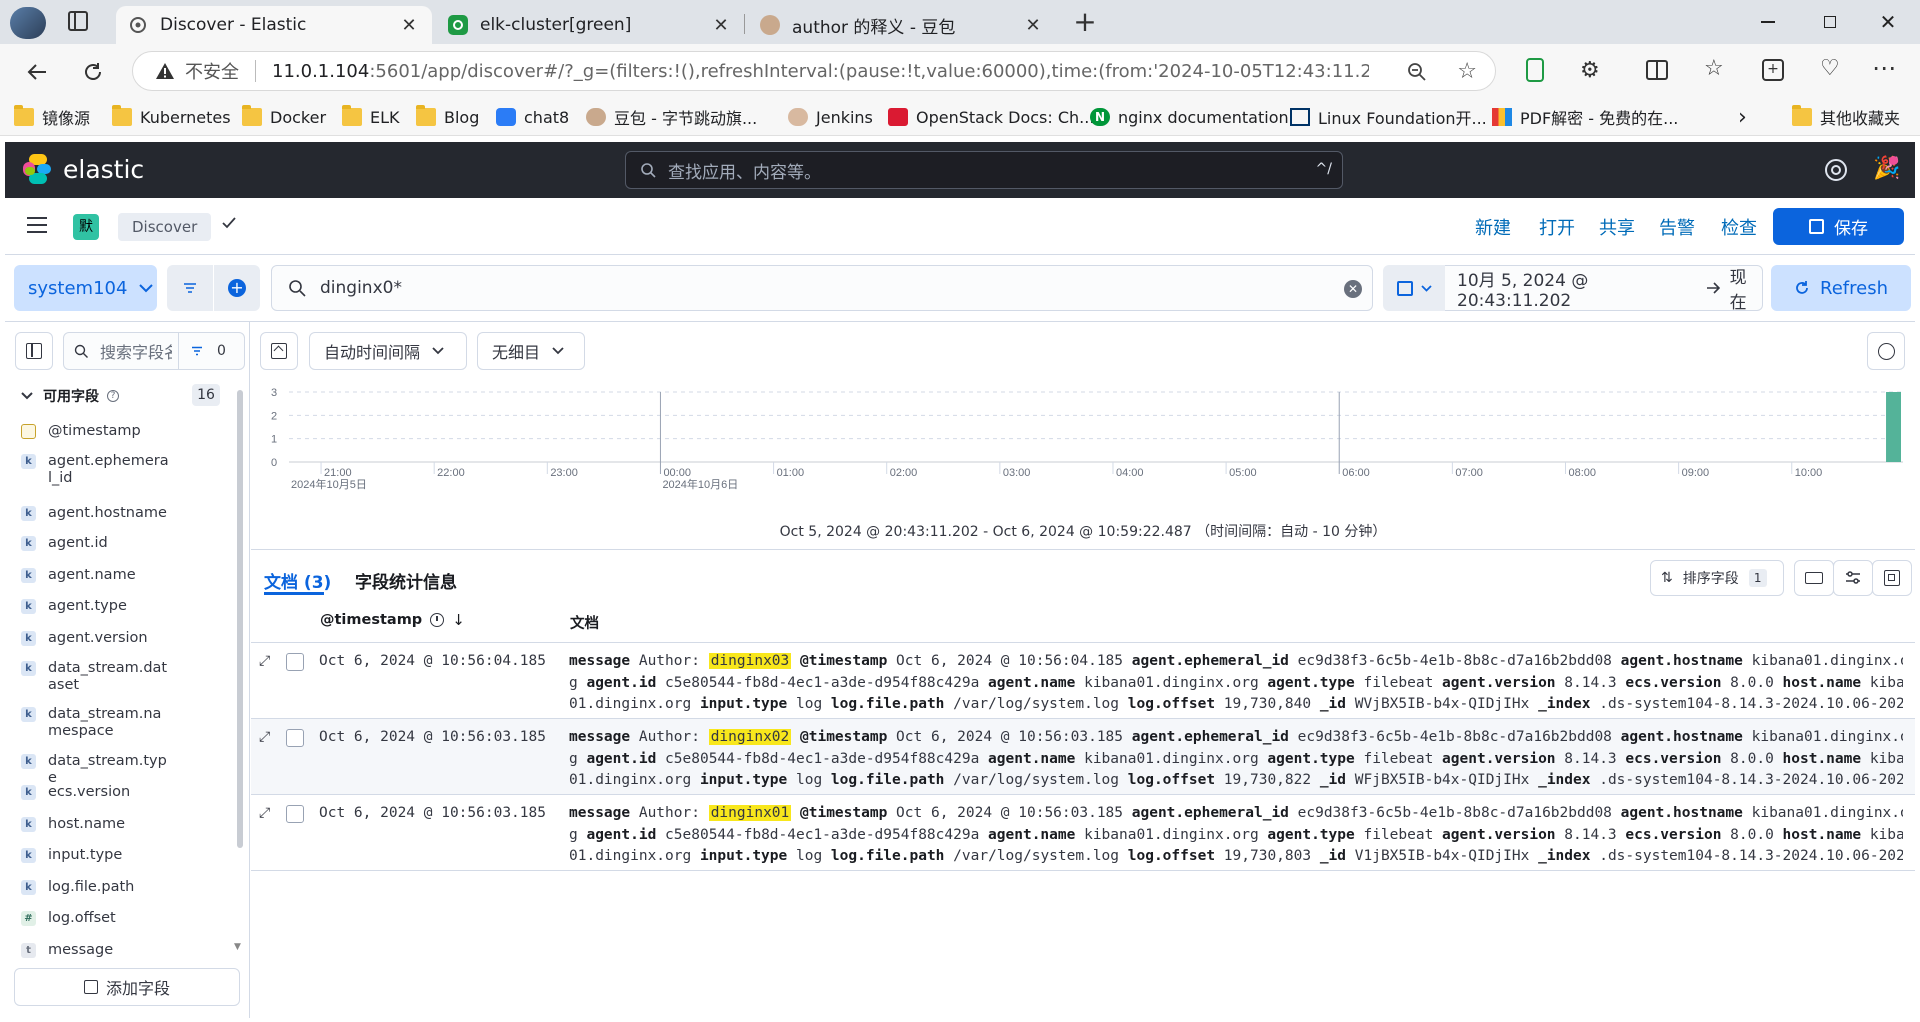 This screenshot has height=1022, width=1920. I want to click on field-item: k ecs.version, so click(96, 792).